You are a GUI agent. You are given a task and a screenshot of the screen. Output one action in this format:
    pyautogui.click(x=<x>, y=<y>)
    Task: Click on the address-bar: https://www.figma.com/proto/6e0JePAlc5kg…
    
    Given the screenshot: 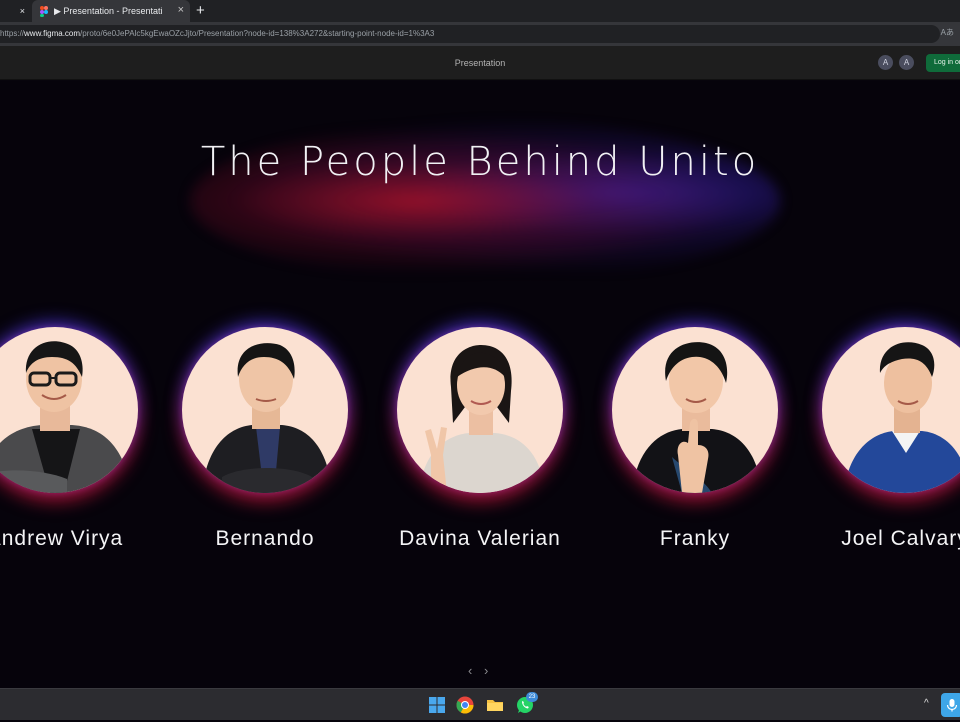 What is the action you would take?
    pyautogui.click(x=480, y=34)
    